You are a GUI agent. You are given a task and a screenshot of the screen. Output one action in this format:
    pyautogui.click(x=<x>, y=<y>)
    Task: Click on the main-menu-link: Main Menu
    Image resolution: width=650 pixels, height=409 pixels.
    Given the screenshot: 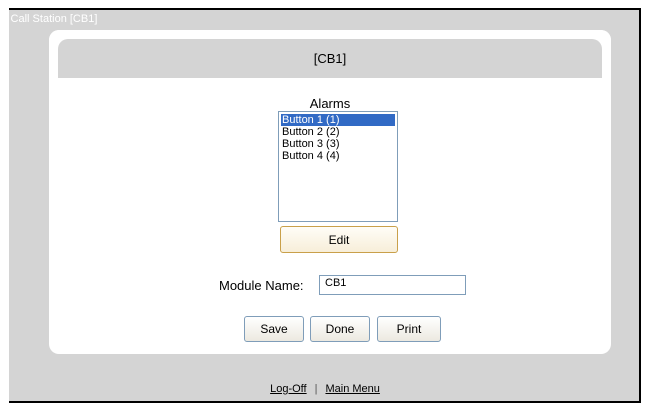 What is the action you would take?
    pyautogui.click(x=352, y=389)
    